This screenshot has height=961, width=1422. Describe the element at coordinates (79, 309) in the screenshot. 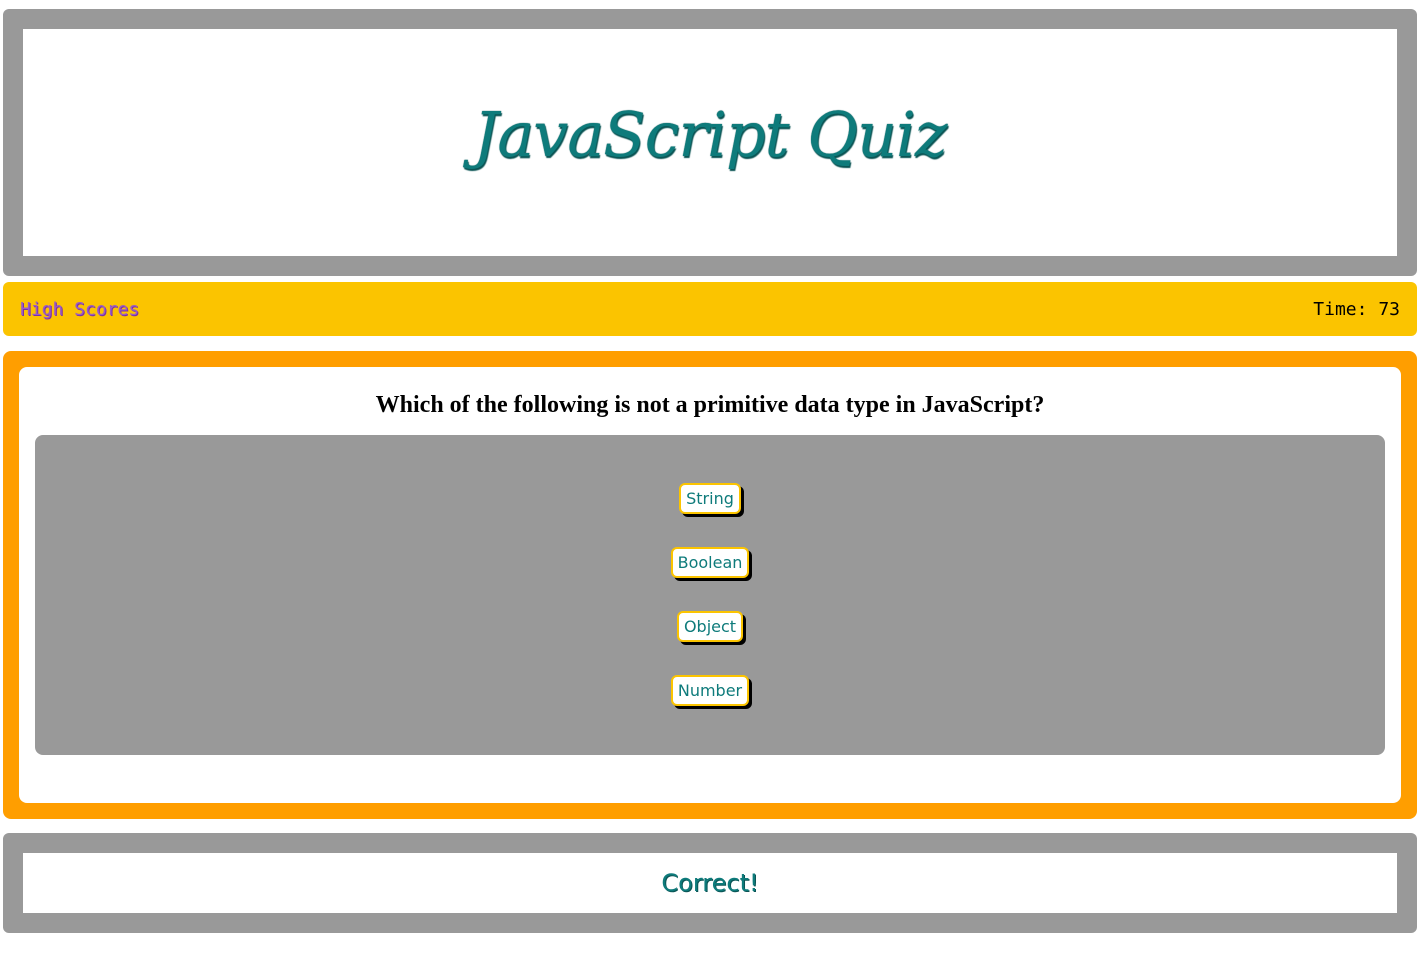

I see `high-scores-link: High Scores` at that location.